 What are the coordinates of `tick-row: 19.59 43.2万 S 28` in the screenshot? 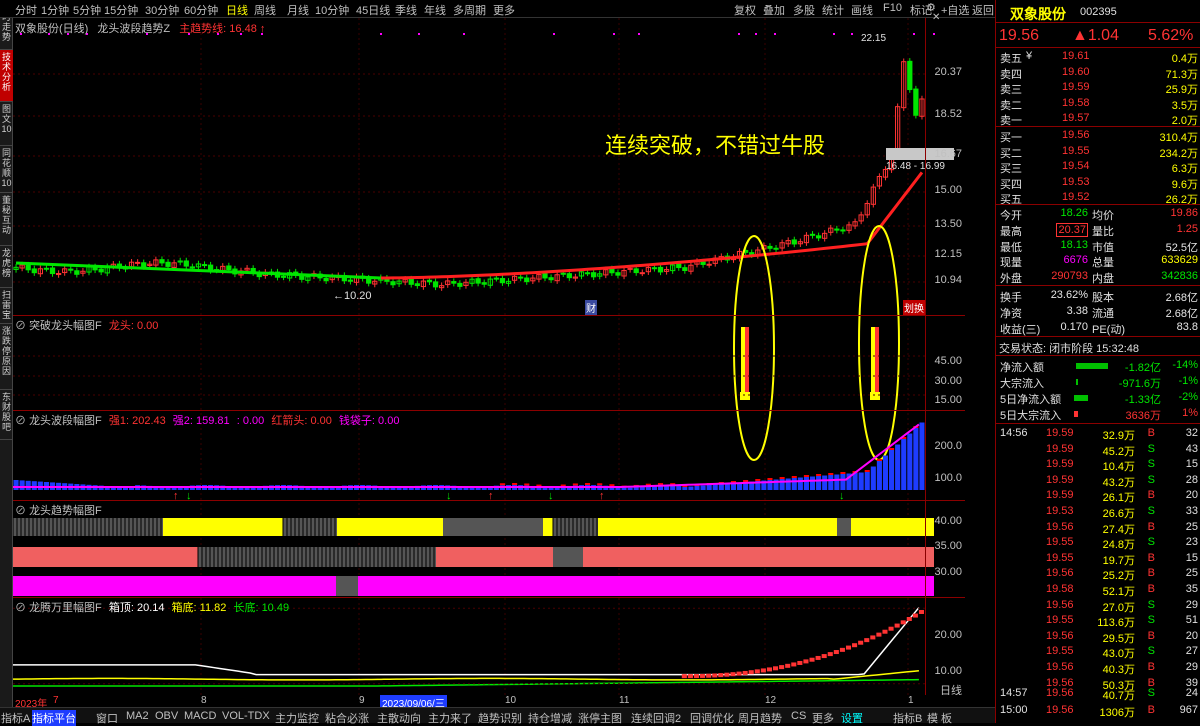 It's located at (1098, 481).